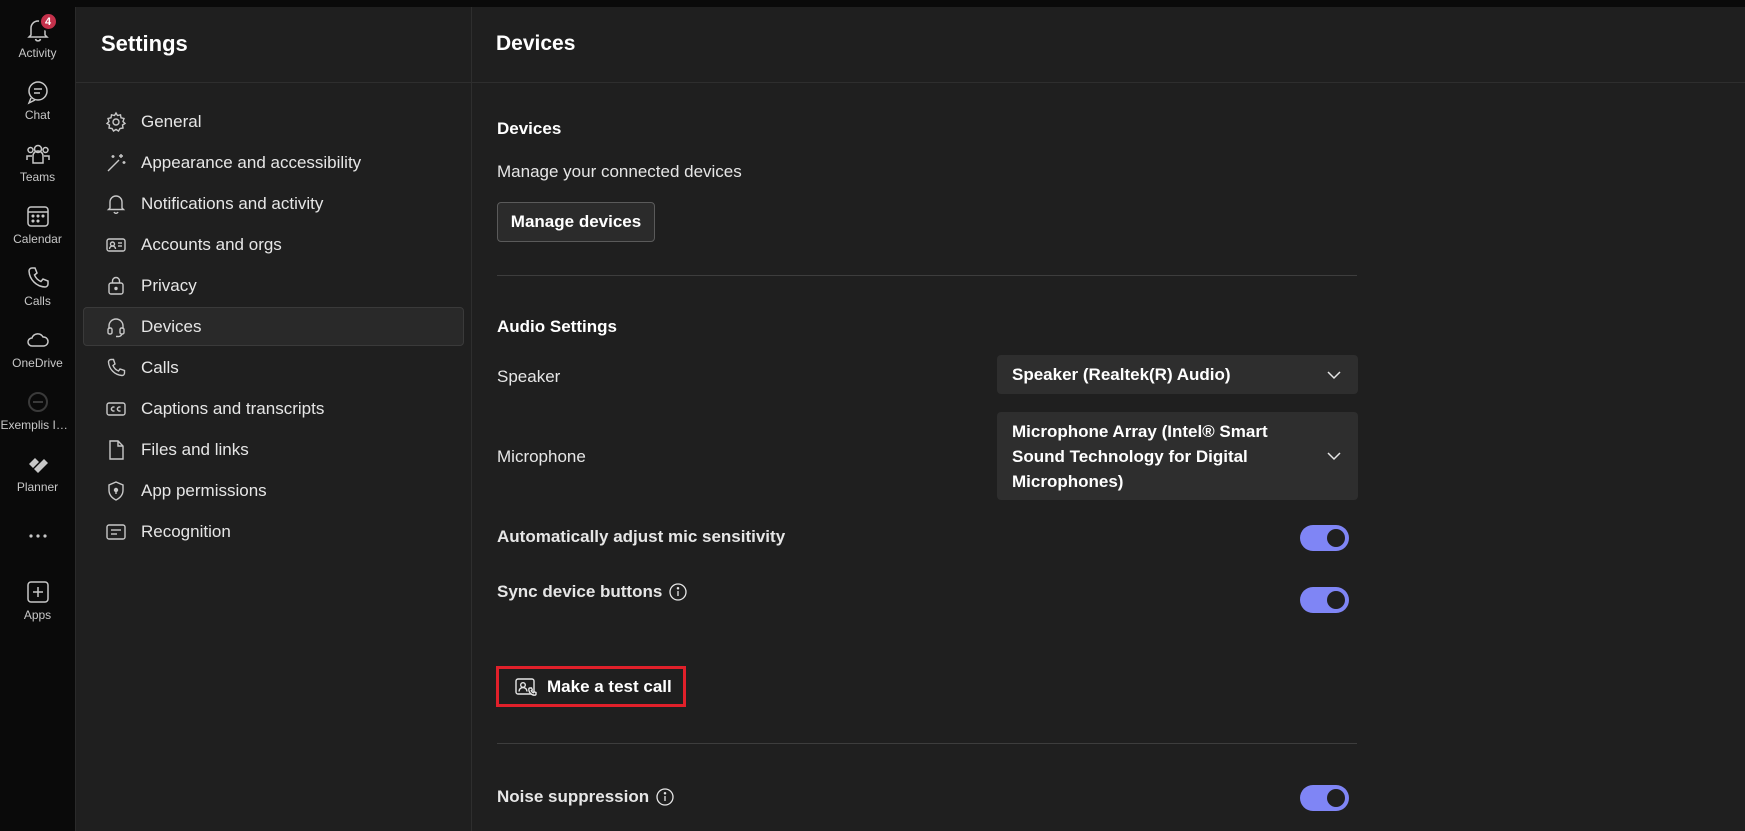 Image resolution: width=1745 pixels, height=831 pixels. What do you see at coordinates (116, 490) in the screenshot?
I see `shield-icon` at bounding box center [116, 490].